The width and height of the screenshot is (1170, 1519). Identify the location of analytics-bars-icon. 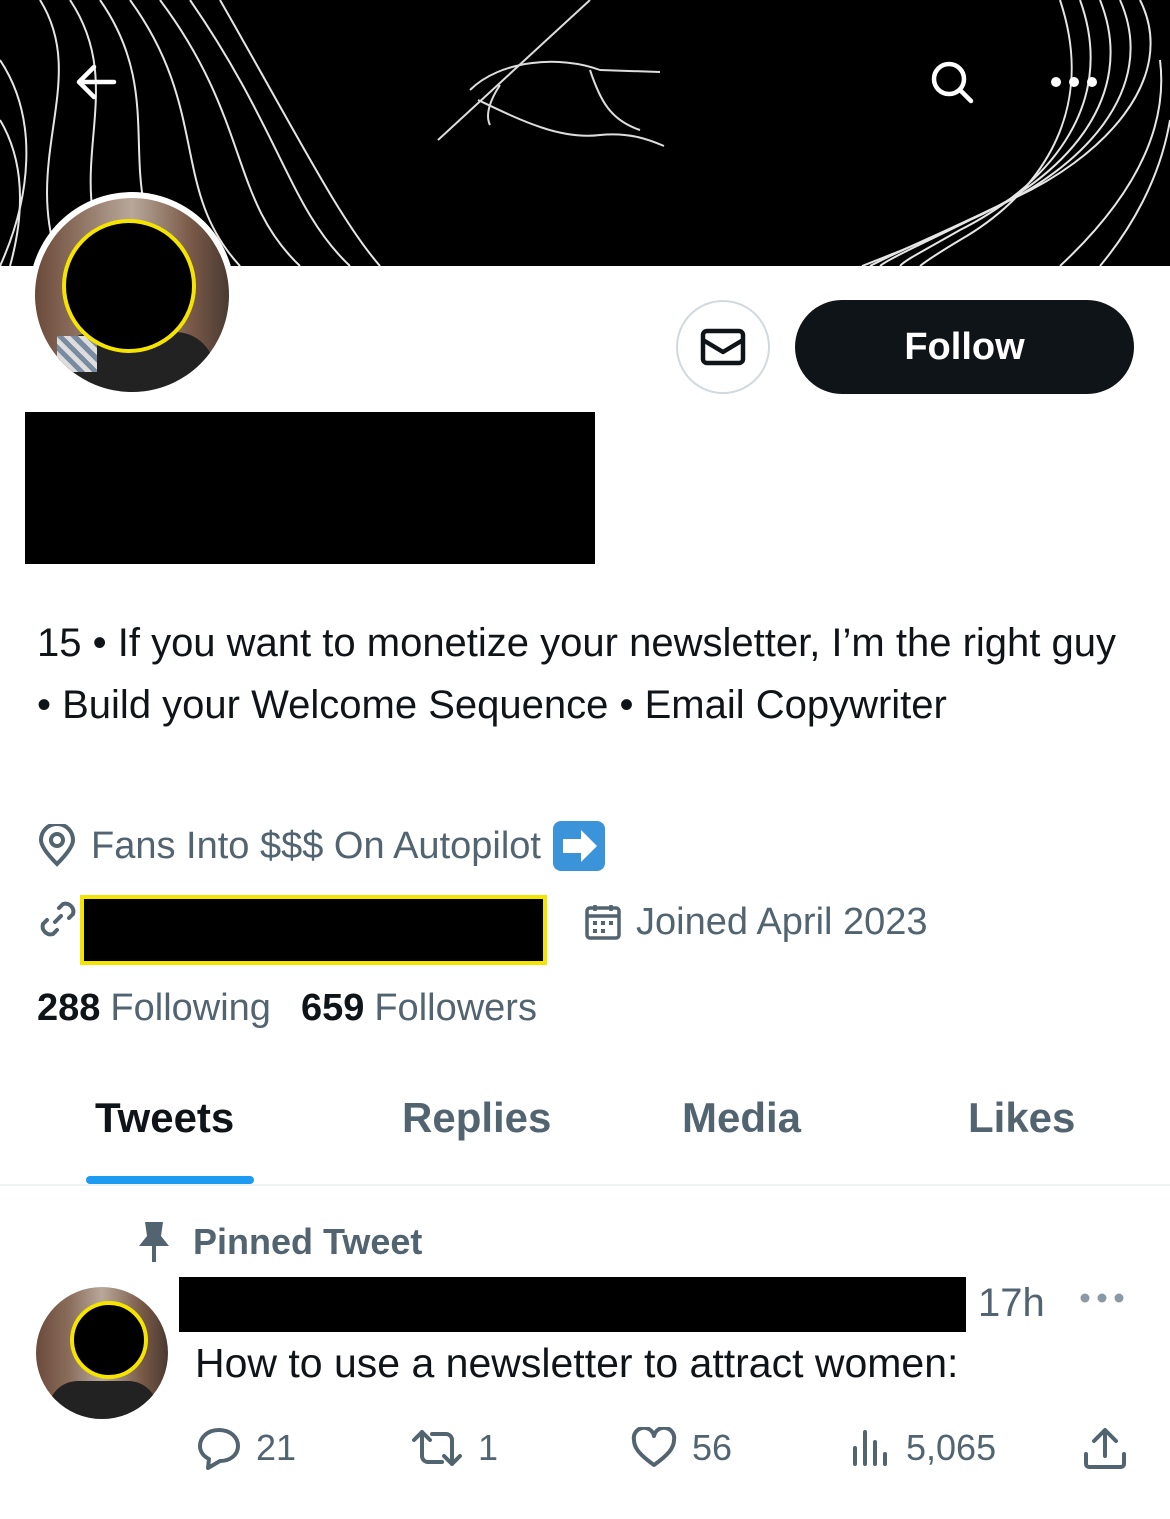
(870, 1448).